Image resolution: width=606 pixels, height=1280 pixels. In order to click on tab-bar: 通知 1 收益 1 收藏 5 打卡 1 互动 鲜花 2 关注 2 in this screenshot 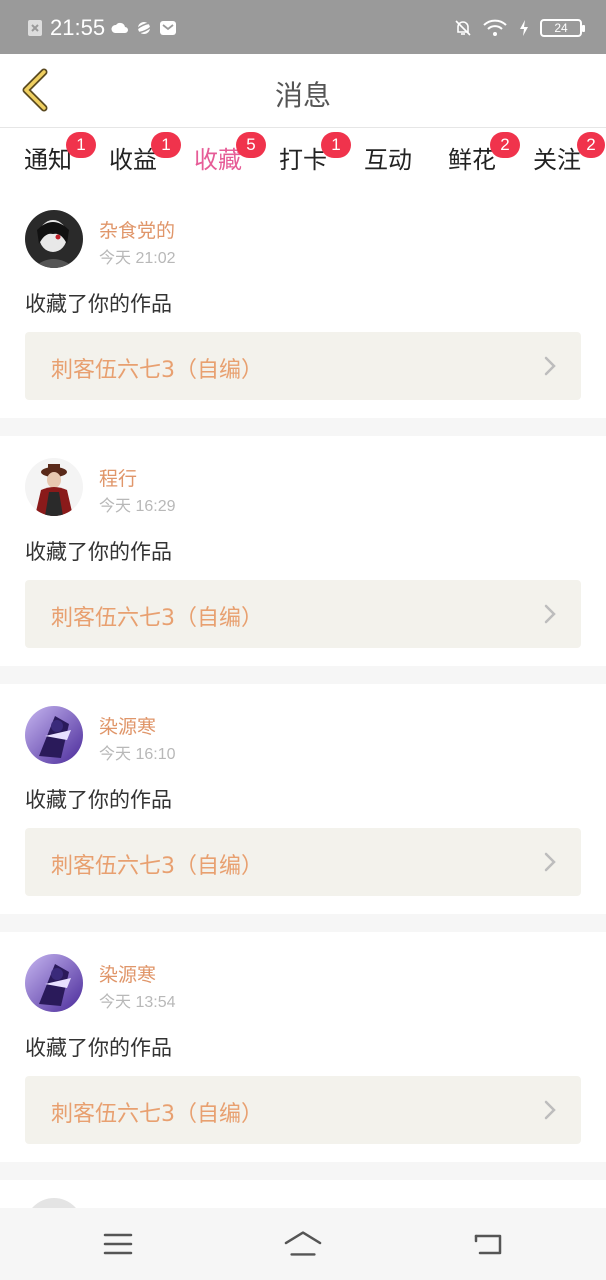, I will do `click(303, 160)`.